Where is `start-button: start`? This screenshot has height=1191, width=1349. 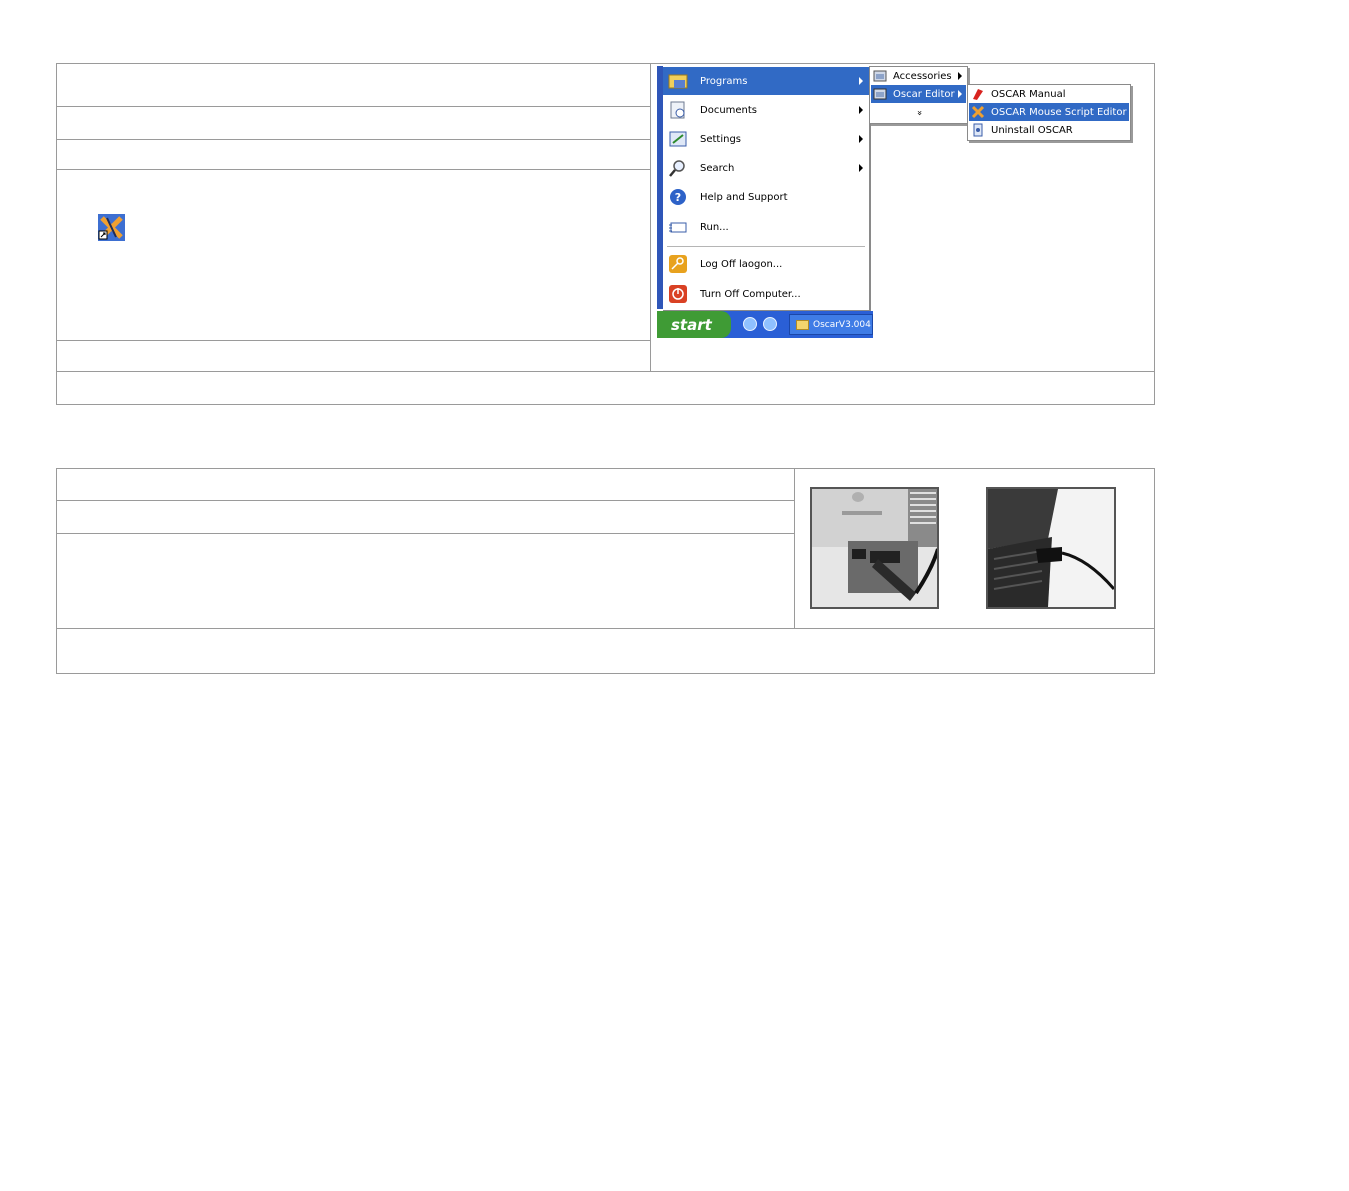
start-button: start is located at coordinates (694, 324).